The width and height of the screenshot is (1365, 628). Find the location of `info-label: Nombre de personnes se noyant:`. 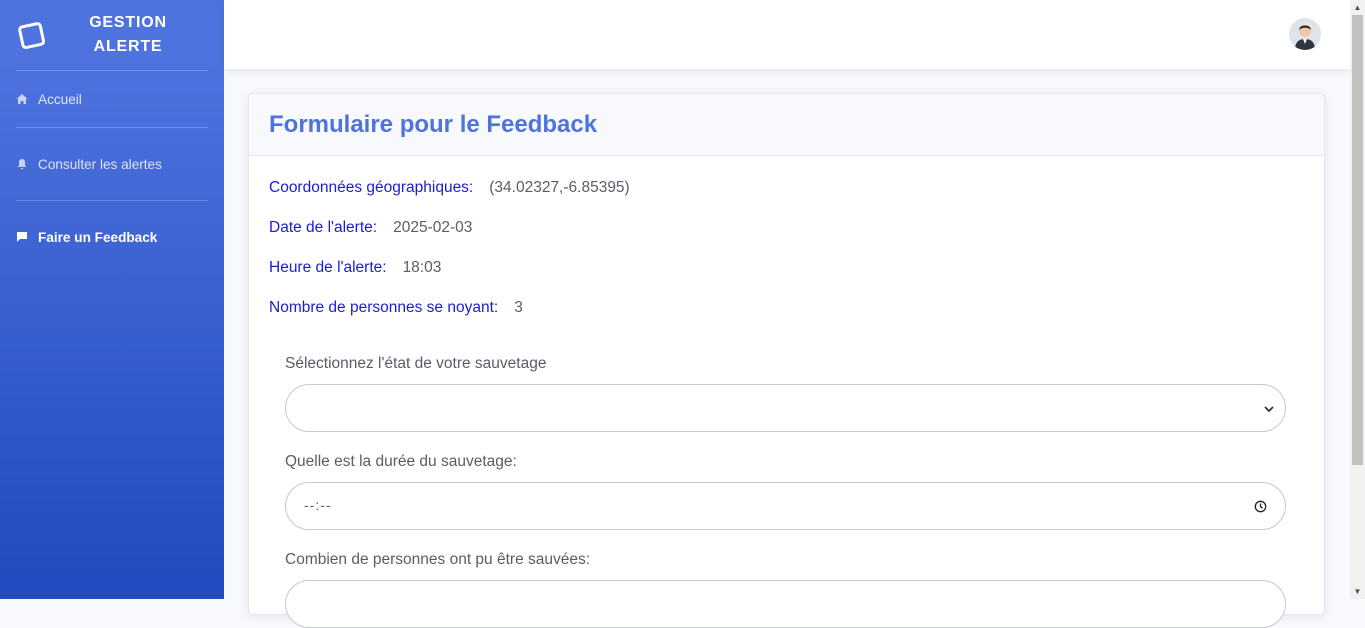

info-label: Nombre de personnes se noyant: is located at coordinates (384, 307).